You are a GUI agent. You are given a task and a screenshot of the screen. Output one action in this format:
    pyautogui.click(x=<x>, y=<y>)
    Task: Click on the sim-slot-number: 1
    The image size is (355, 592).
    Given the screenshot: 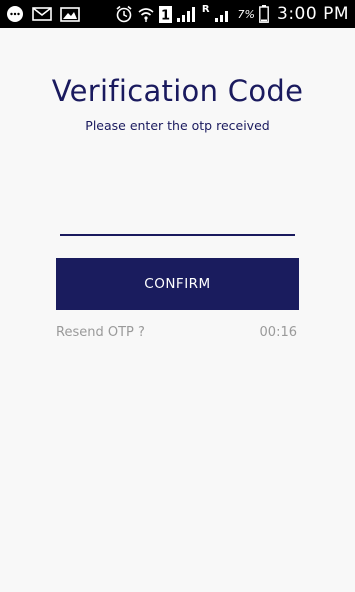 What is the action you would take?
    pyautogui.click(x=165, y=15)
    